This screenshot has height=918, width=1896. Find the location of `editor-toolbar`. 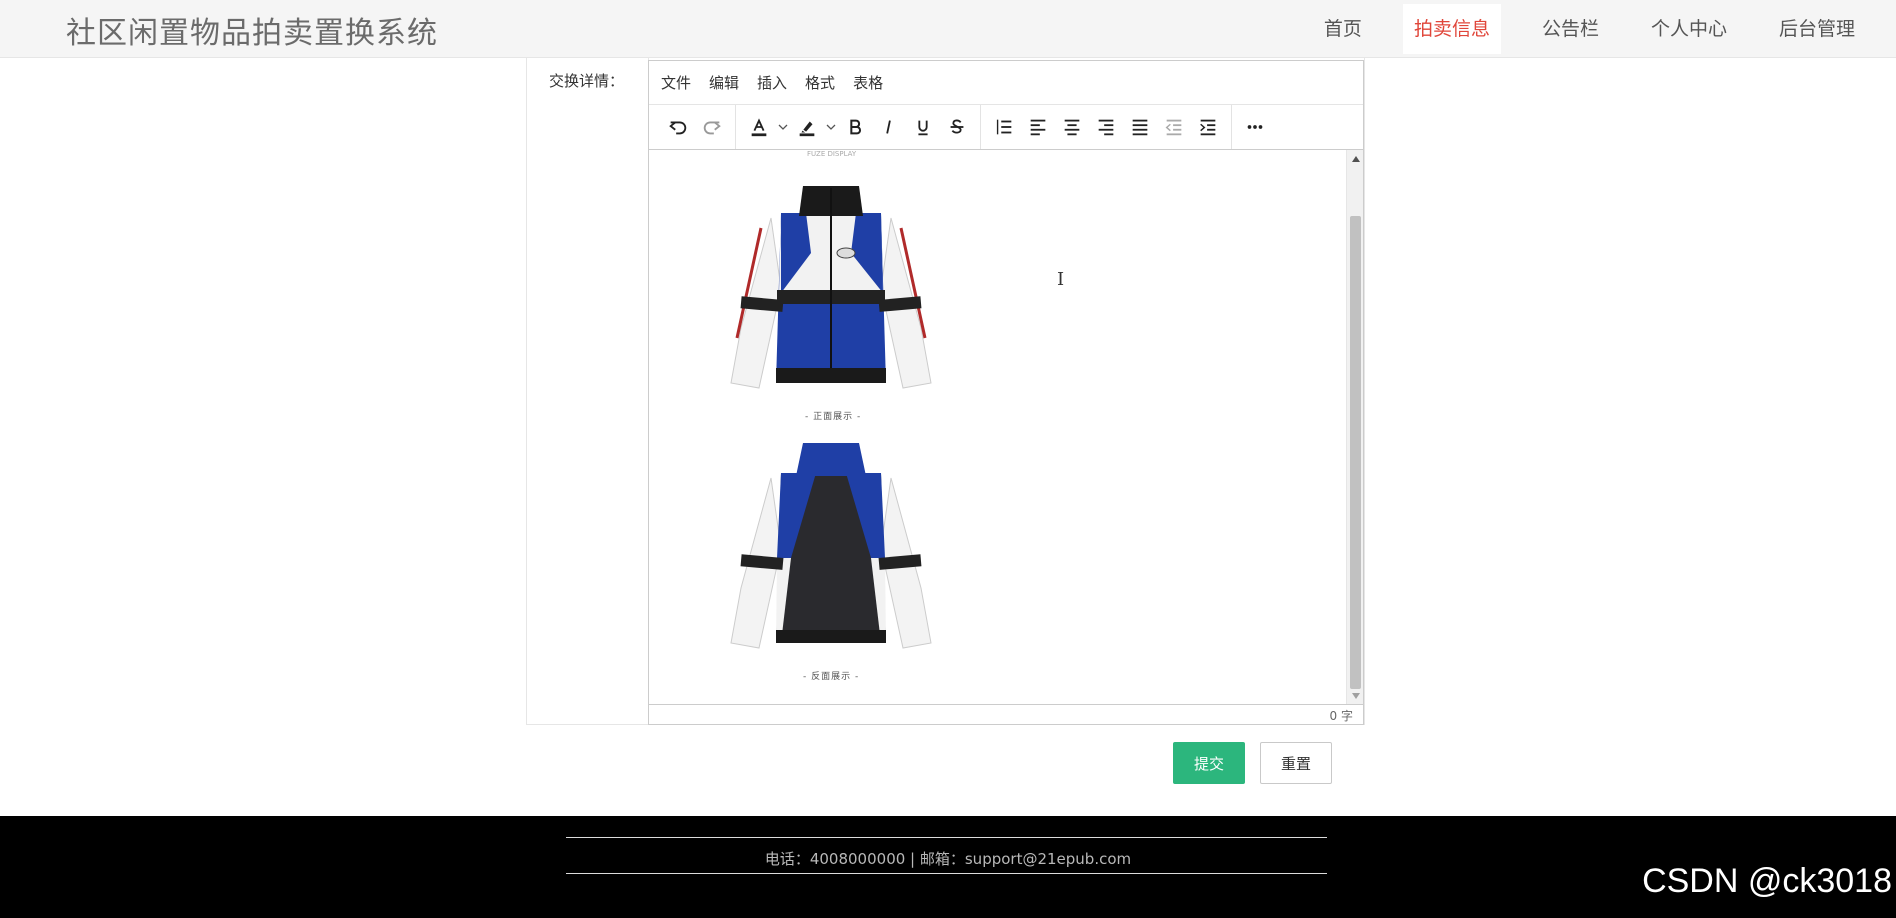

editor-toolbar is located at coordinates (1006, 127).